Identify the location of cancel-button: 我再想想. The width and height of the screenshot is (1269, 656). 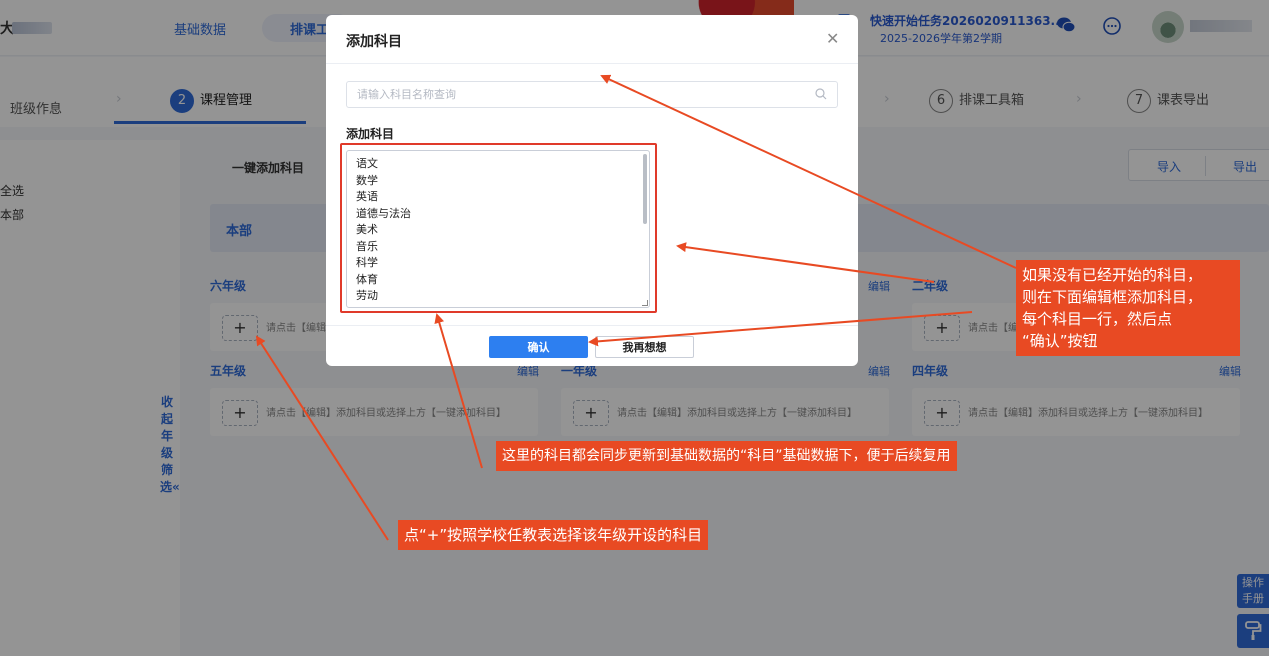
(644, 347).